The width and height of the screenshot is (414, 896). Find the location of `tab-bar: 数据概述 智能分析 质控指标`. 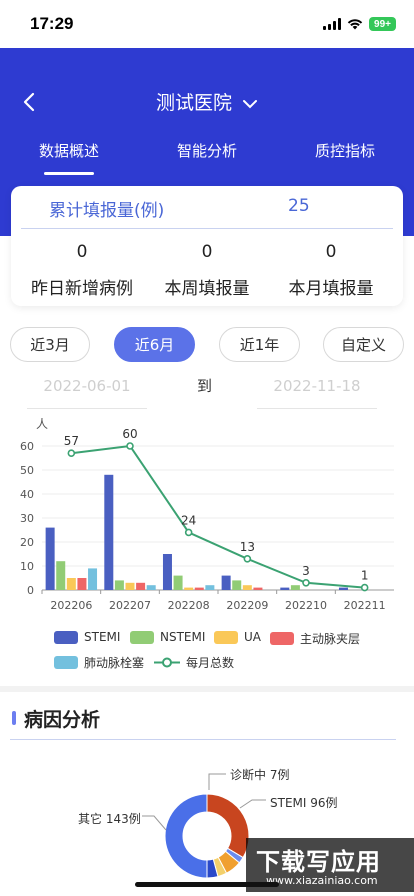

tab-bar: 数据概述 智能分析 质控指标 is located at coordinates (207, 160).